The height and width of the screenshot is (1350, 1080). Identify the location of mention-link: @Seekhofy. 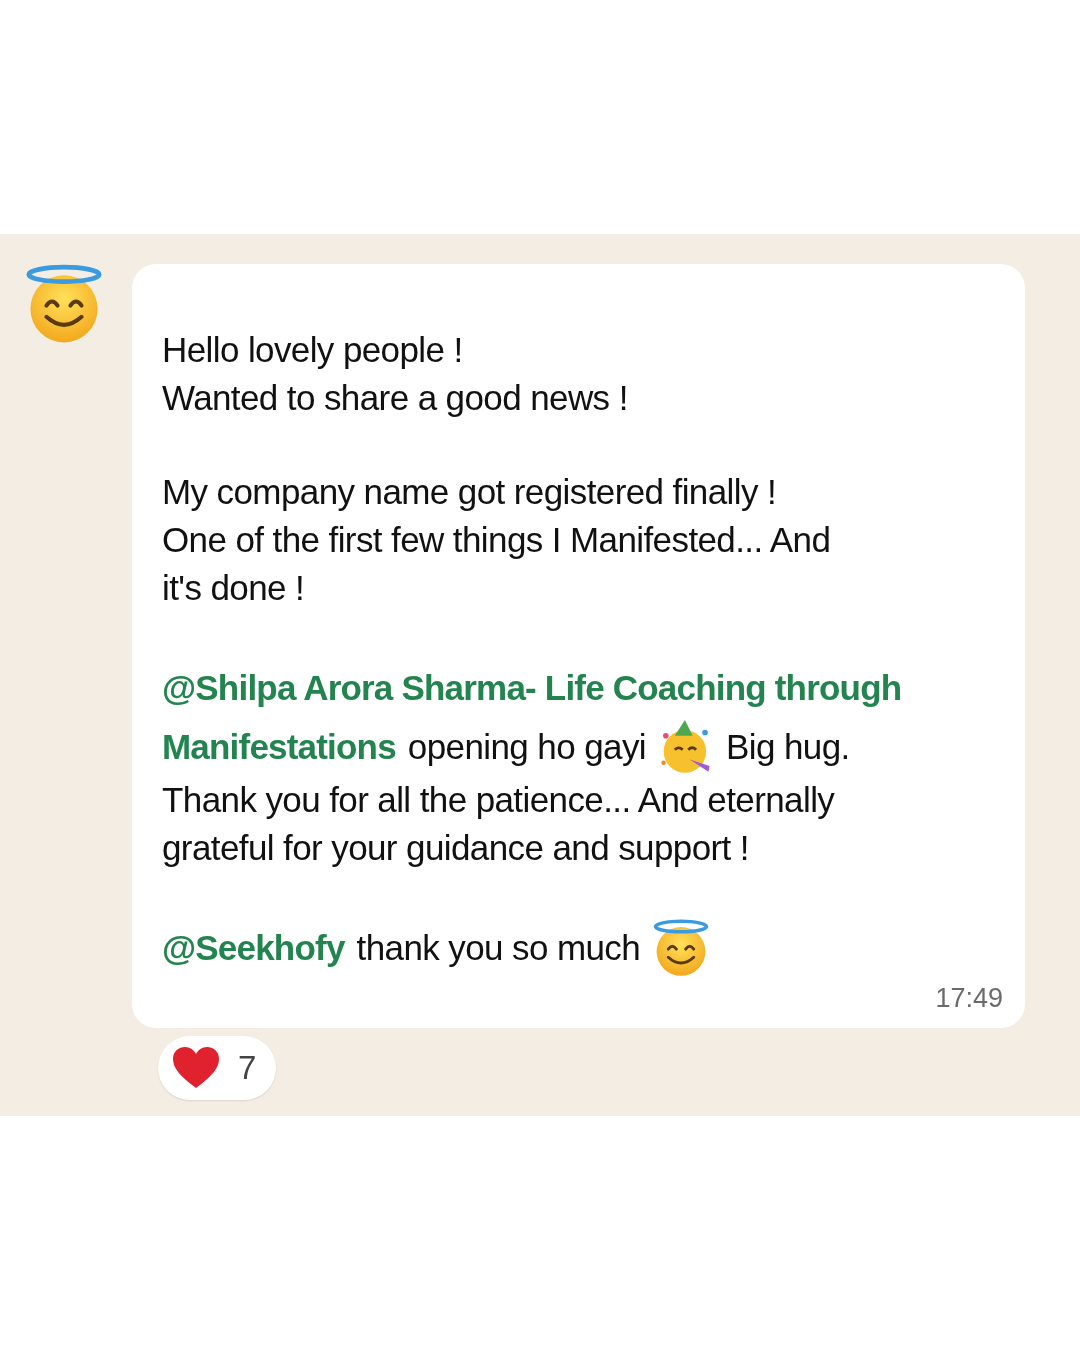
(253, 947).